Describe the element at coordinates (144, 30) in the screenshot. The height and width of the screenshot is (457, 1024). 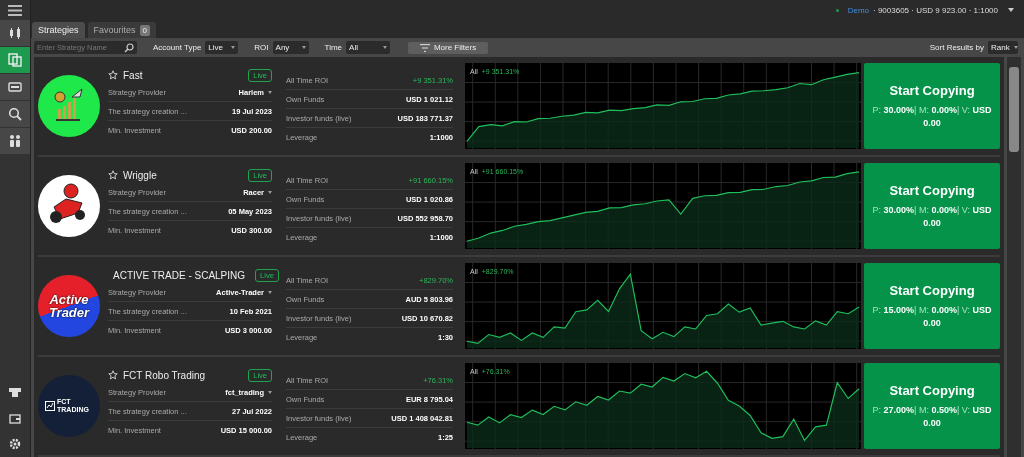
I see `count-badge: 0` at that location.